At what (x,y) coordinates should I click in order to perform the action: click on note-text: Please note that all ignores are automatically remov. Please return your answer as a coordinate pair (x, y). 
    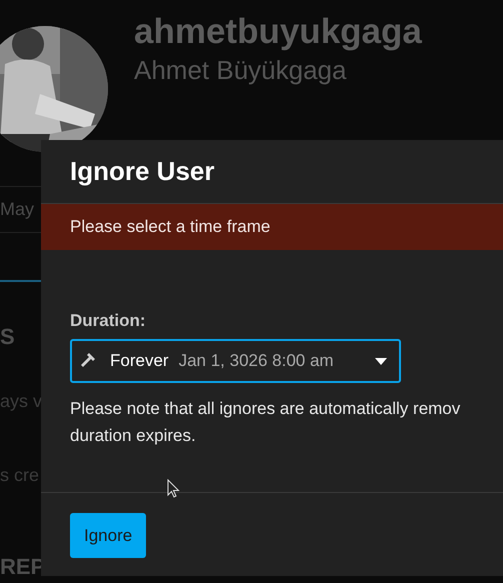
    Looking at the image, I should click on (265, 409).